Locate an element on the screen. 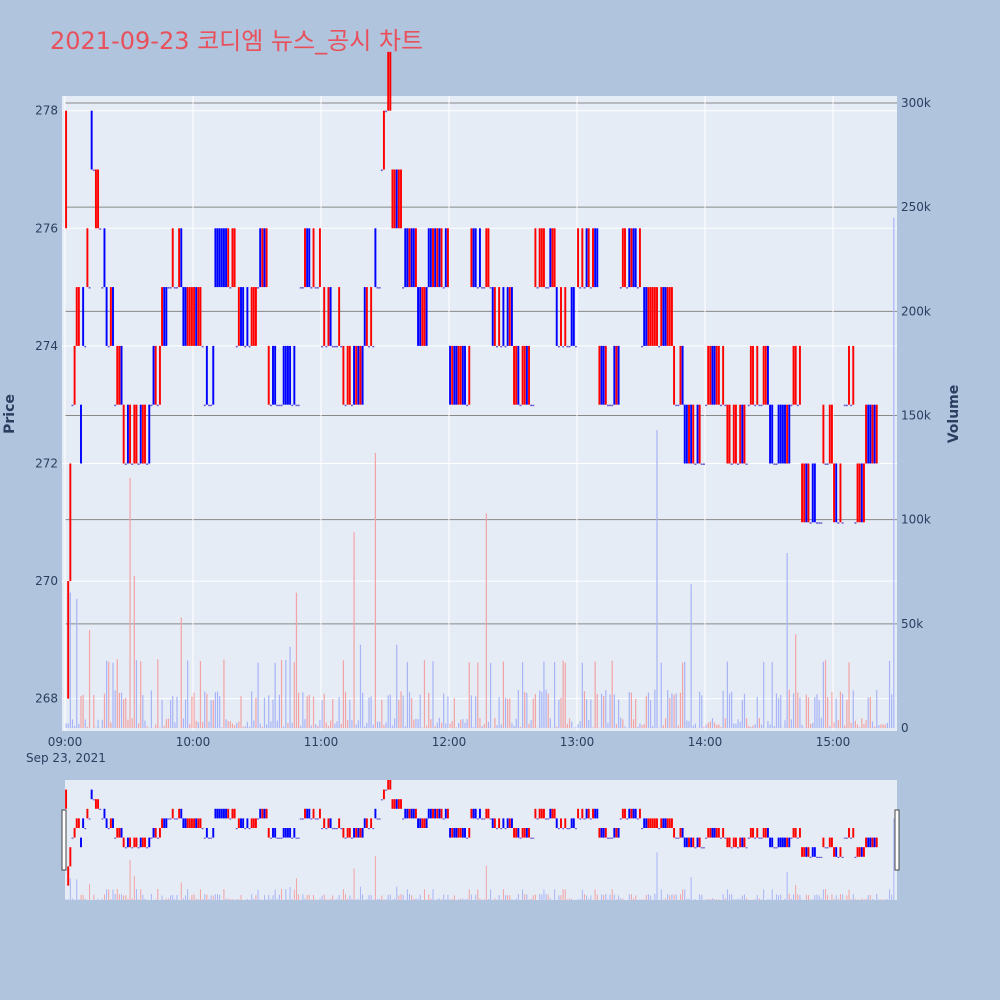 The width and height of the screenshot is (1000, 1000). price-tick-label: 272 is located at coordinates (46, 463).